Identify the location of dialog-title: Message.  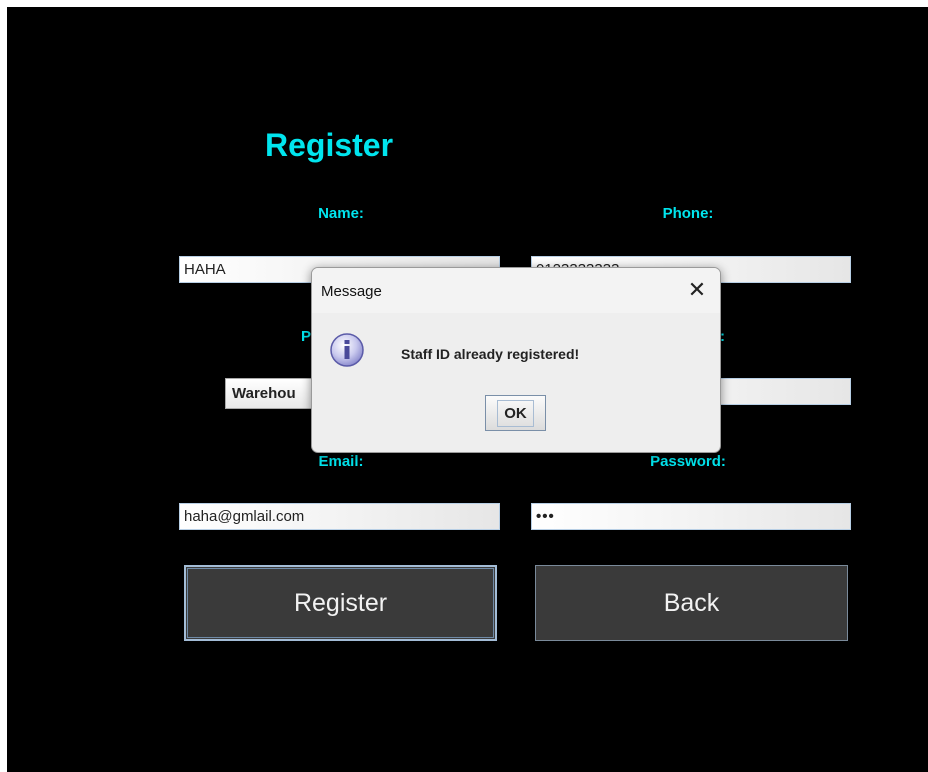
(351, 291).